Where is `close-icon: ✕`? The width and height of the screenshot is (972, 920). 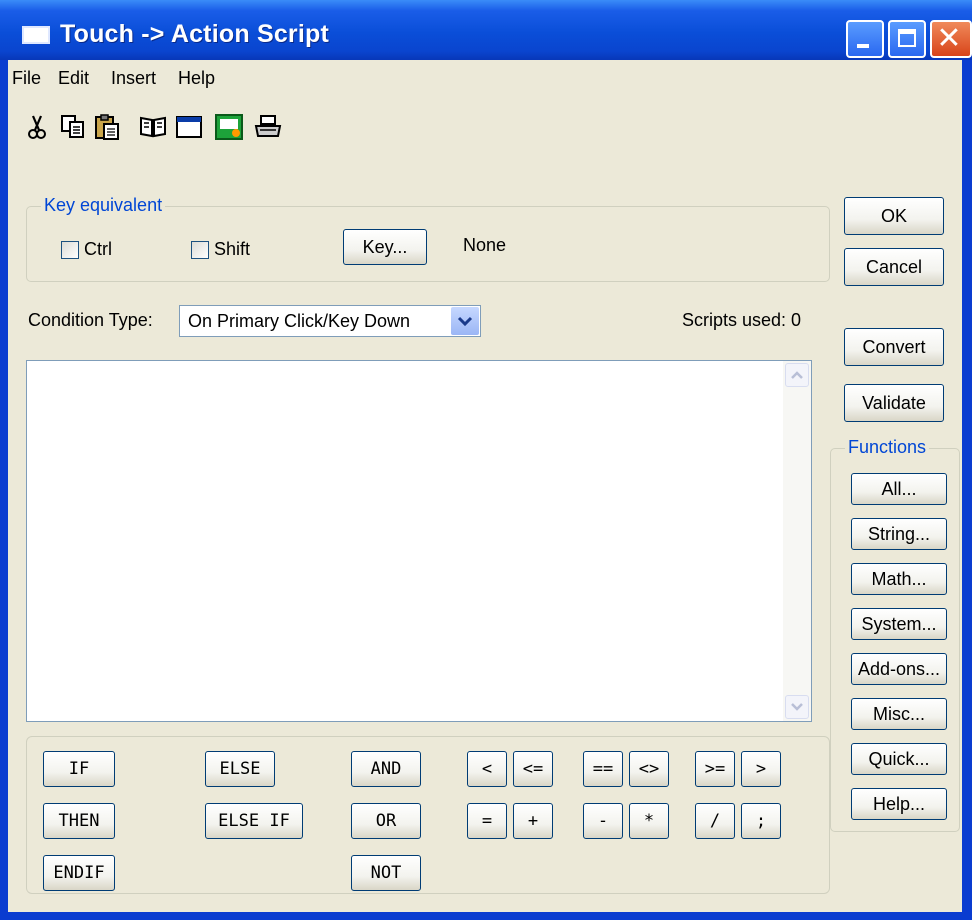 close-icon: ✕ is located at coordinates (949, 38).